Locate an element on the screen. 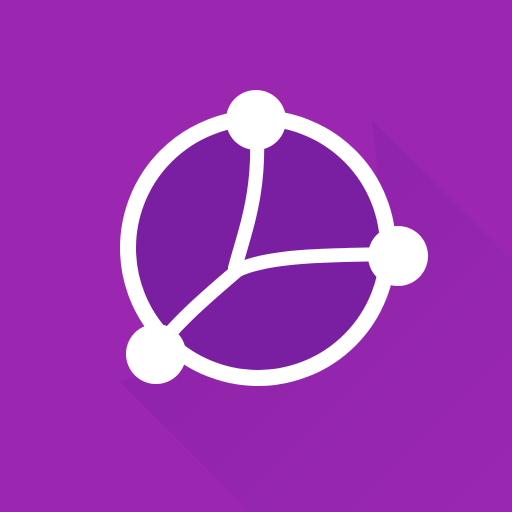  node-bottom-left is located at coordinates (156, 354).